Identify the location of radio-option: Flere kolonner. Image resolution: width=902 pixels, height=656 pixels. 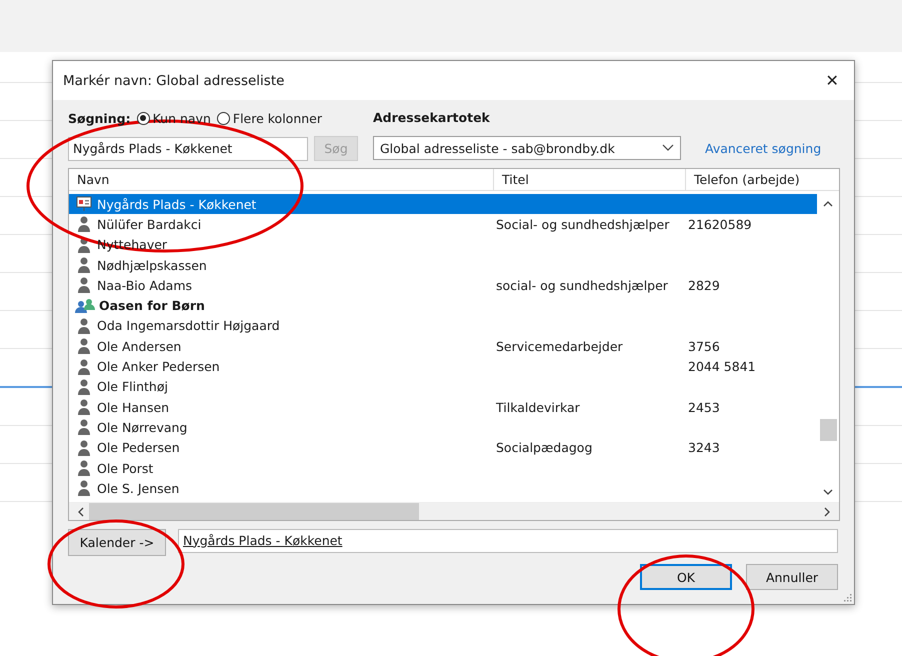
(269, 118).